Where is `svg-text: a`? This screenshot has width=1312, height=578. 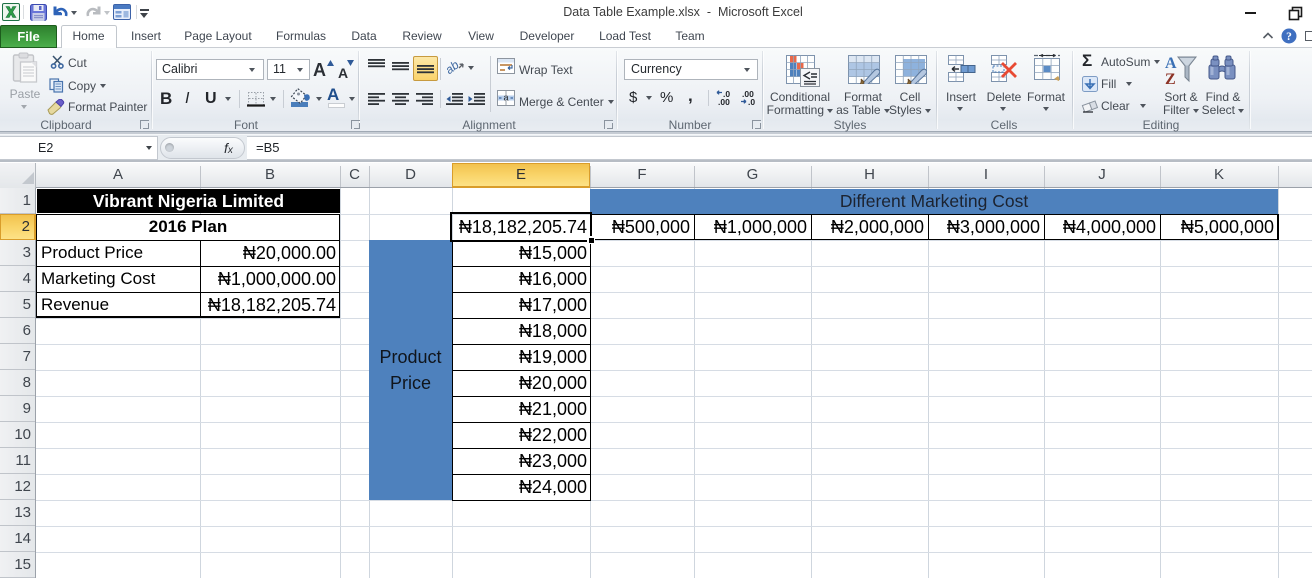
svg-text: a is located at coordinates (505, 98).